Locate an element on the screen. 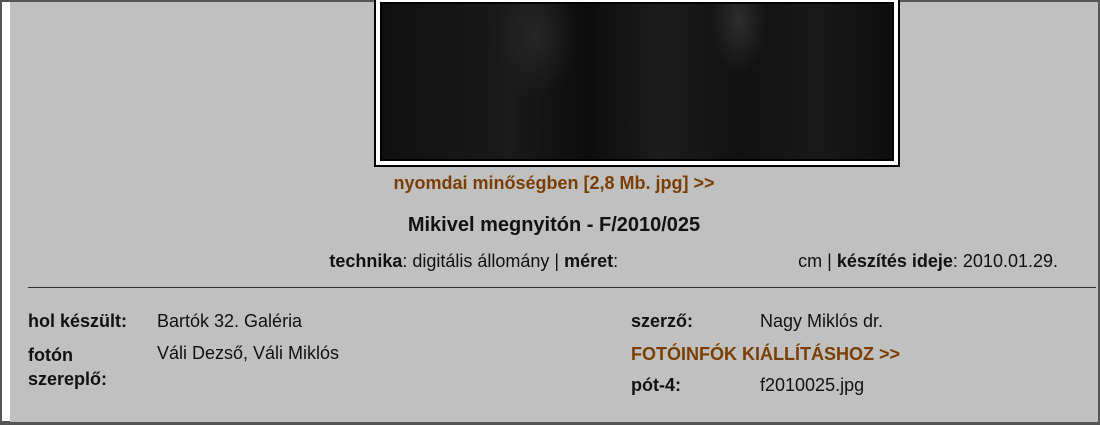 This screenshot has width=1100, height=425. keszites-label: készítés ideje is located at coordinates (894, 261).